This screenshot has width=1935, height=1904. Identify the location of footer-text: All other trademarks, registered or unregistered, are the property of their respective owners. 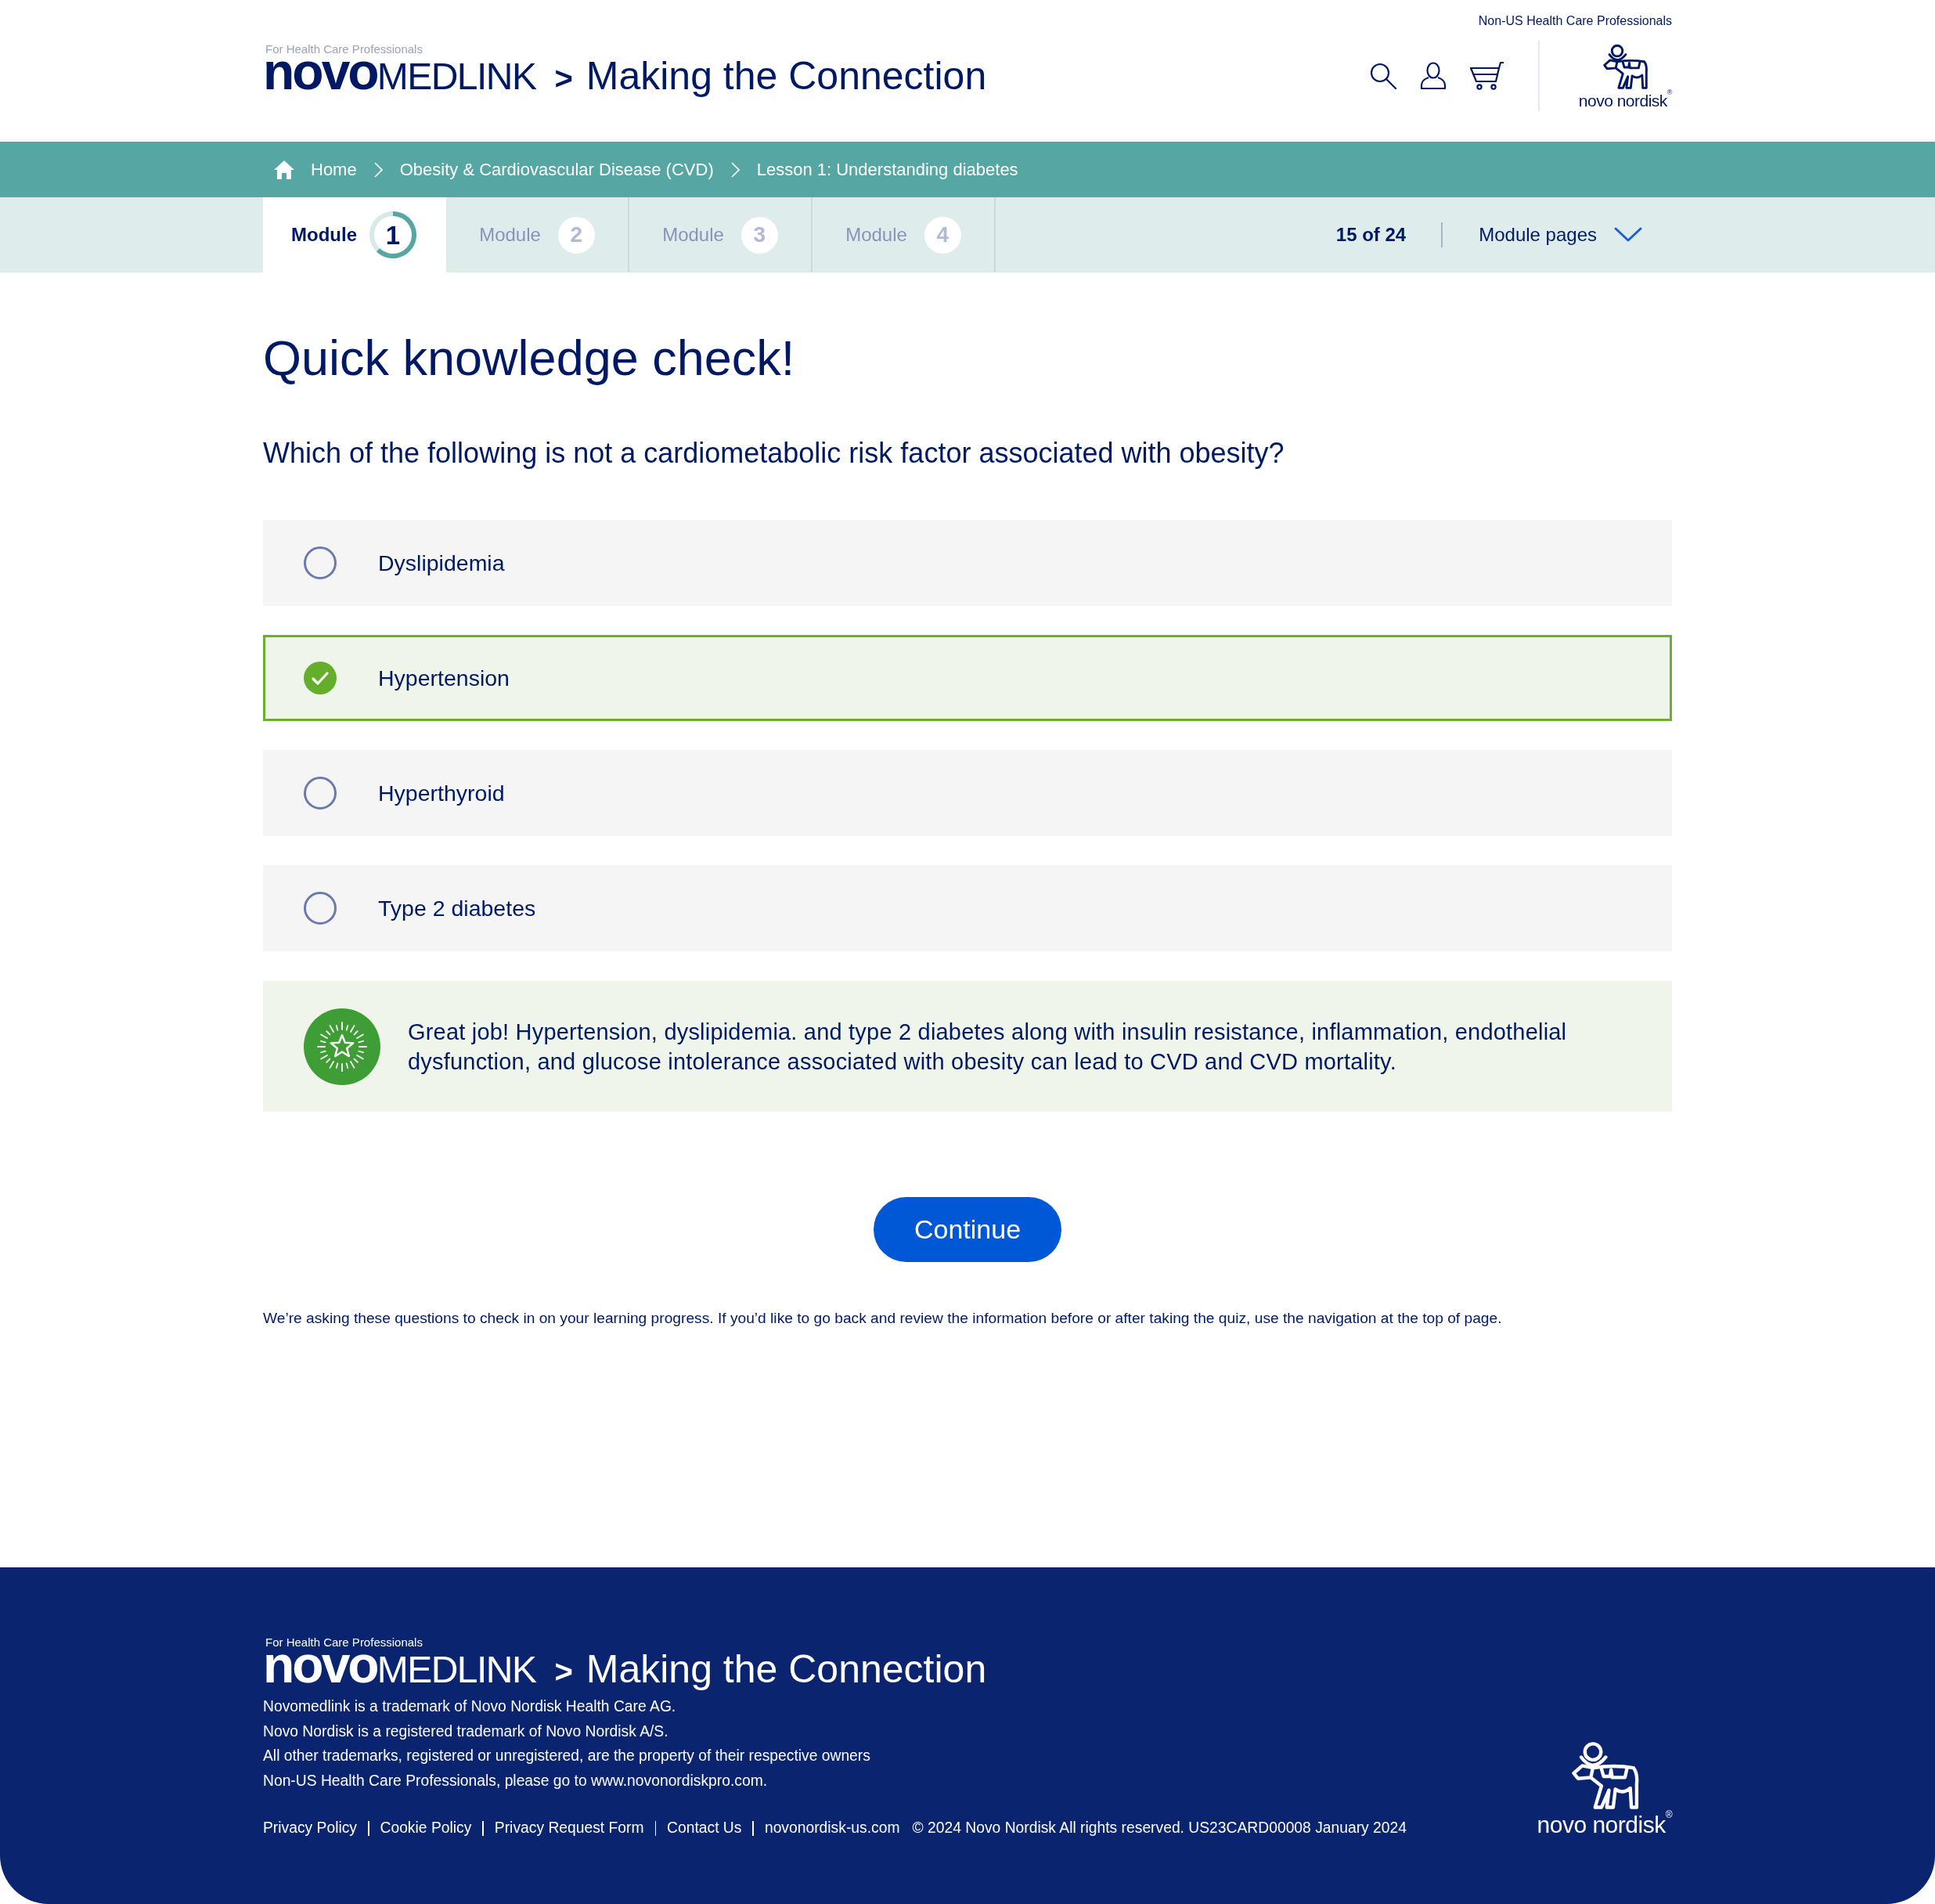
(567, 1756).